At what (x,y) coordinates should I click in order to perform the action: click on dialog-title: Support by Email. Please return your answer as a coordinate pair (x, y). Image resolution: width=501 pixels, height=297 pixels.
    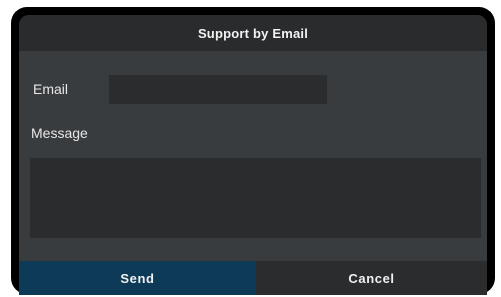
    Looking at the image, I should click on (253, 33).